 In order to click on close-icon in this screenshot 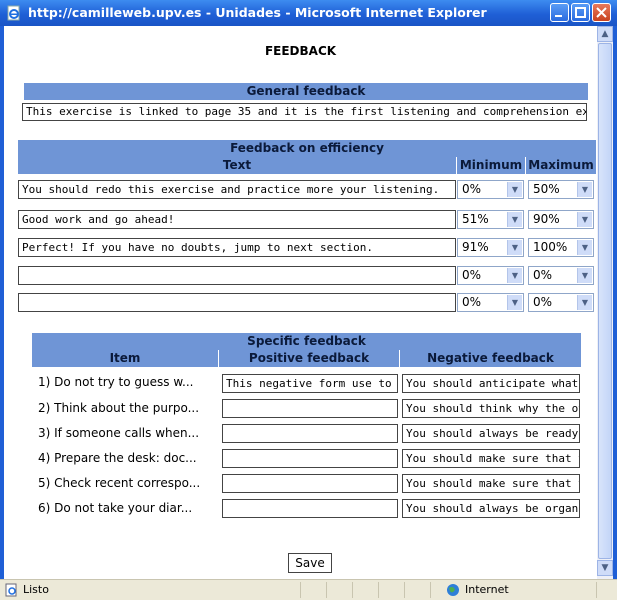, I will do `click(601, 12)`.